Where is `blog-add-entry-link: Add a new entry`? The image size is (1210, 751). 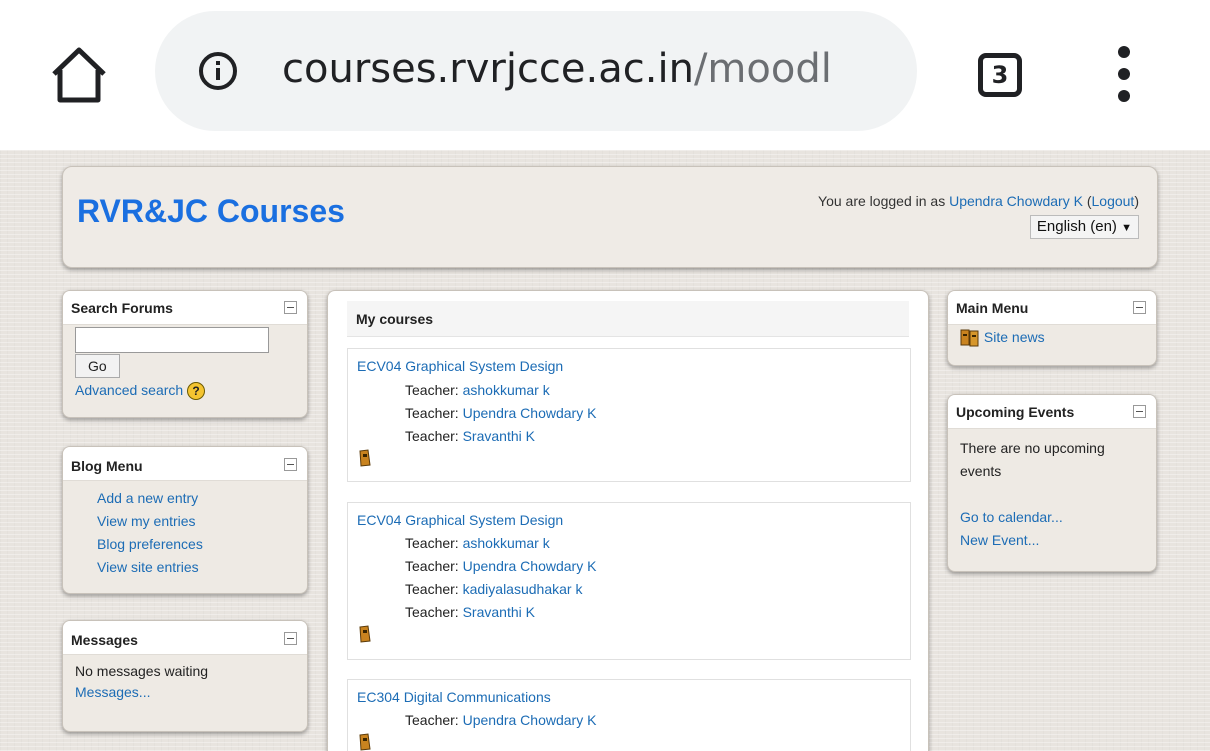
blog-add-entry-link: Add a new entry is located at coordinates (202, 498).